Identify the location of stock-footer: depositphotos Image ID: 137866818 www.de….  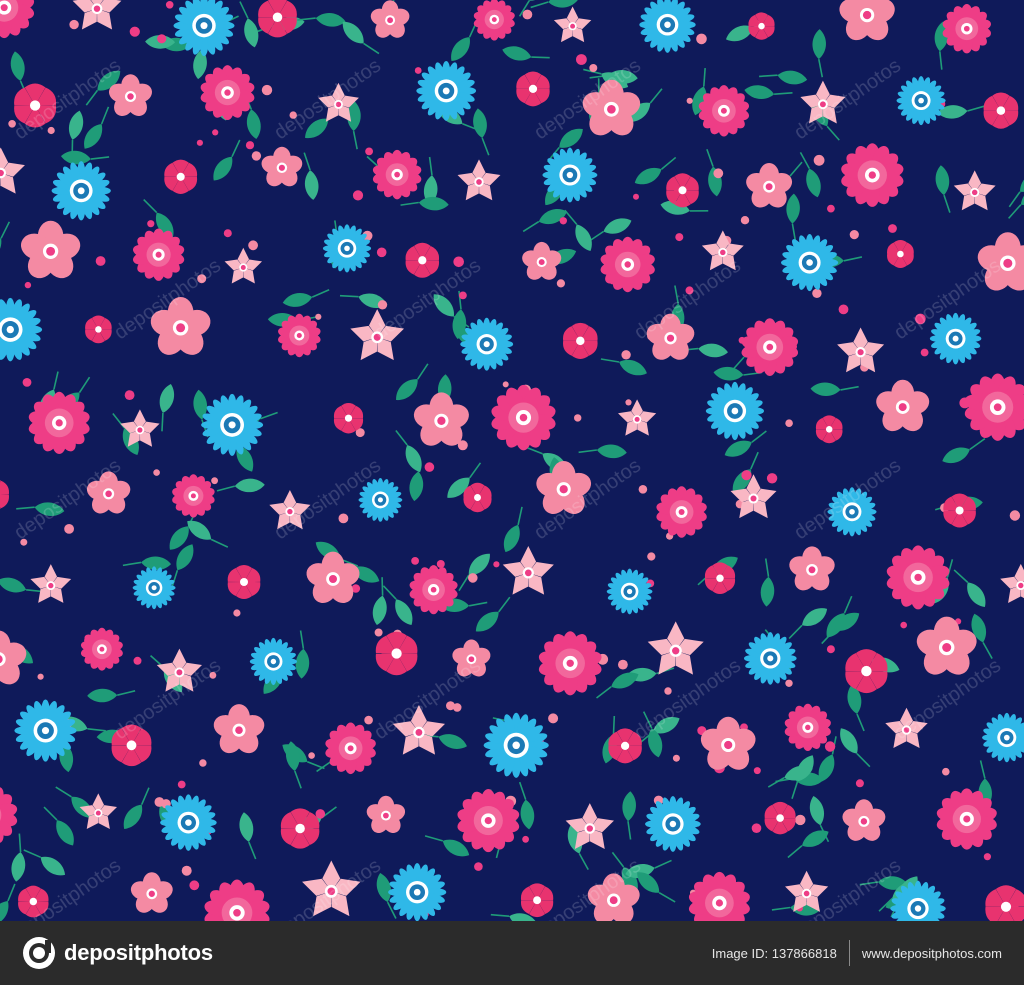
(512, 953).